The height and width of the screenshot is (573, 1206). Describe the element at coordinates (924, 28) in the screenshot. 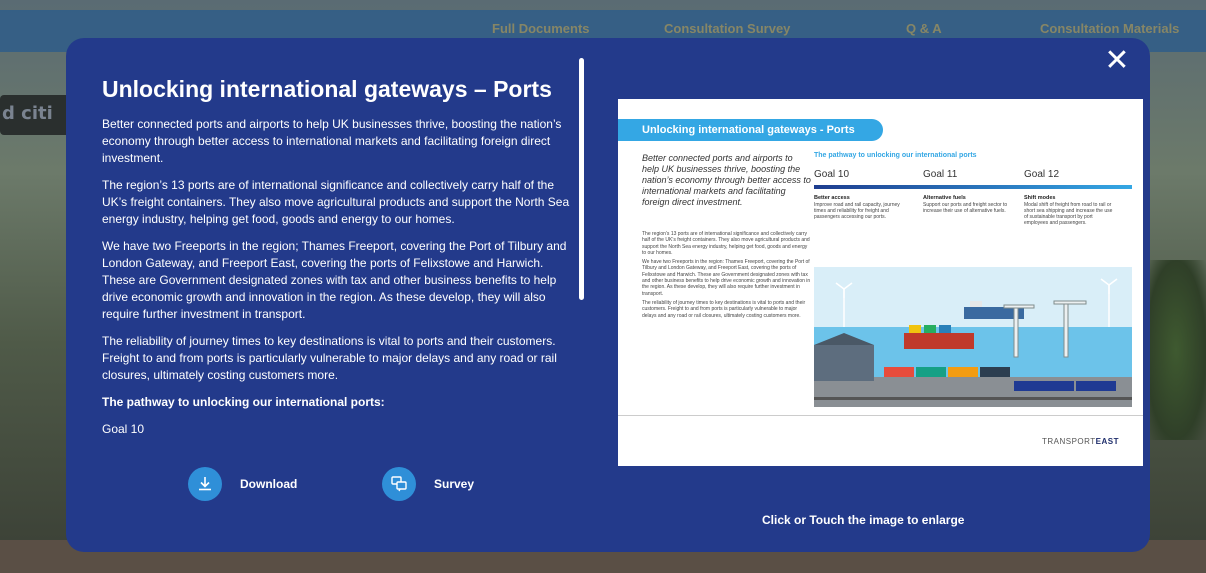

I see `nav-q-and-a: Q & A` at that location.